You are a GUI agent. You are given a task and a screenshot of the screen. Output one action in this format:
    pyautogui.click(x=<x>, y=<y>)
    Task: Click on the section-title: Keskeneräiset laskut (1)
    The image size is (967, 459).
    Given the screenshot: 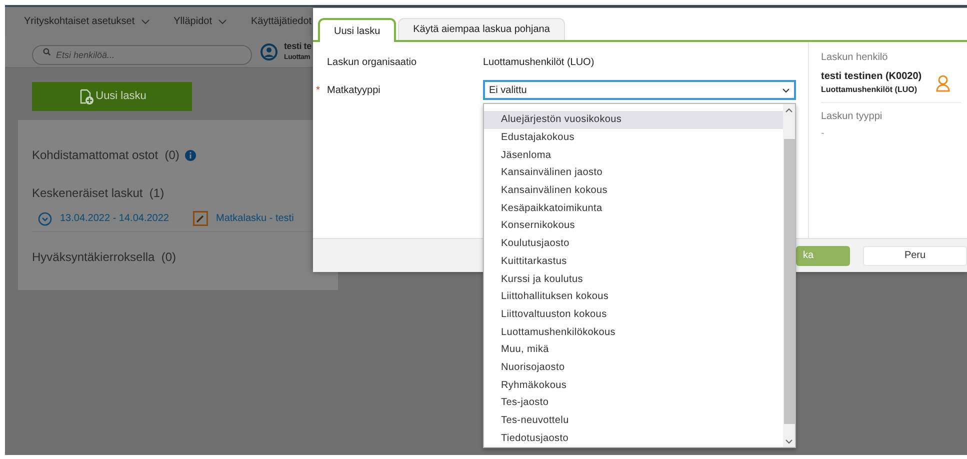 What is the action you would take?
    pyautogui.click(x=98, y=193)
    